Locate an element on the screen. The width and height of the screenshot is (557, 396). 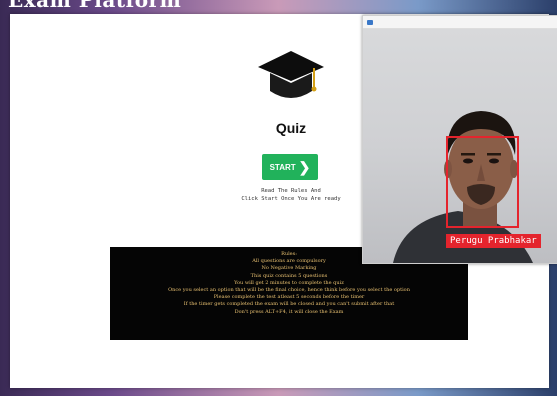
face-detection-box is located at coordinates (482, 182).